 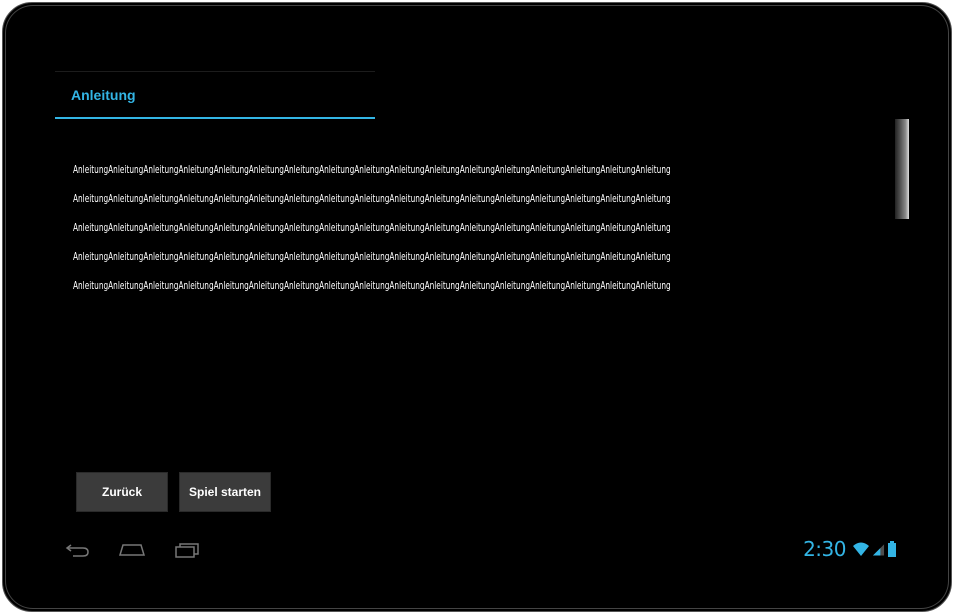 What do you see at coordinates (850, 549) in the screenshot?
I see `status-bar: 2:30` at bounding box center [850, 549].